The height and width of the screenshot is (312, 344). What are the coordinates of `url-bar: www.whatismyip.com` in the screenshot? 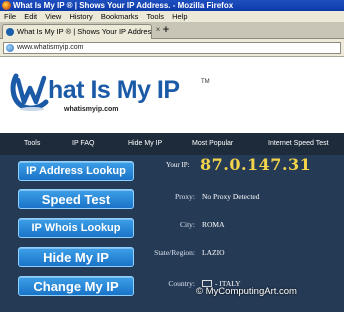 It's located at (172, 48).